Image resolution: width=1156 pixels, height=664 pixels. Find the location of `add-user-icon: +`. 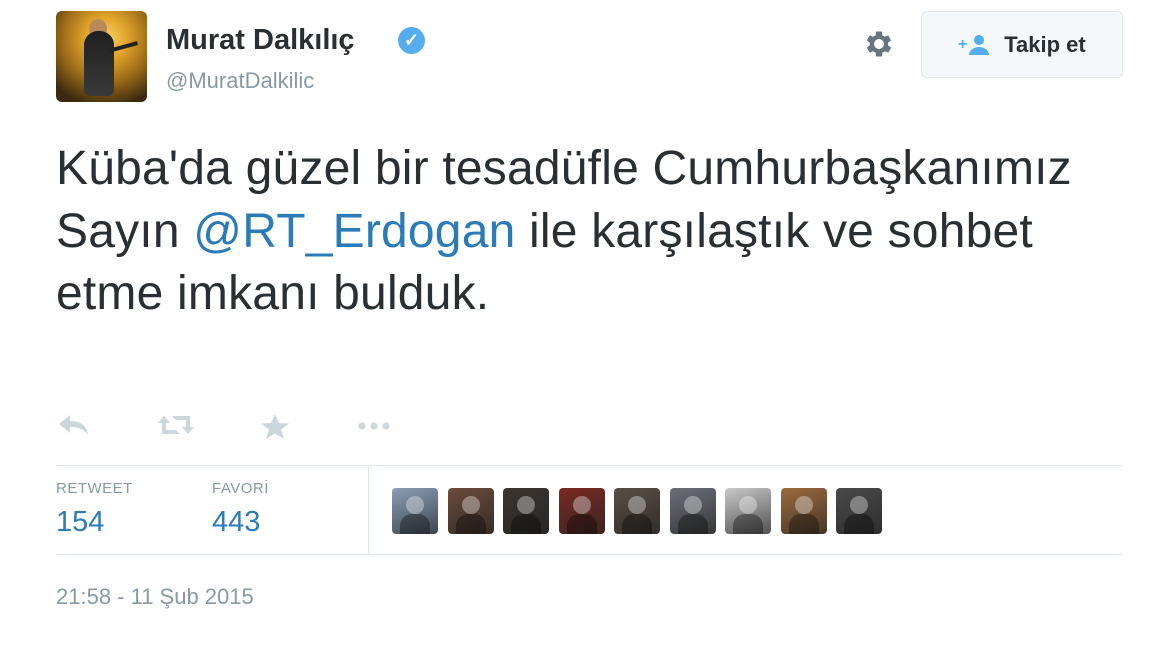

add-user-icon: + is located at coordinates (974, 44).